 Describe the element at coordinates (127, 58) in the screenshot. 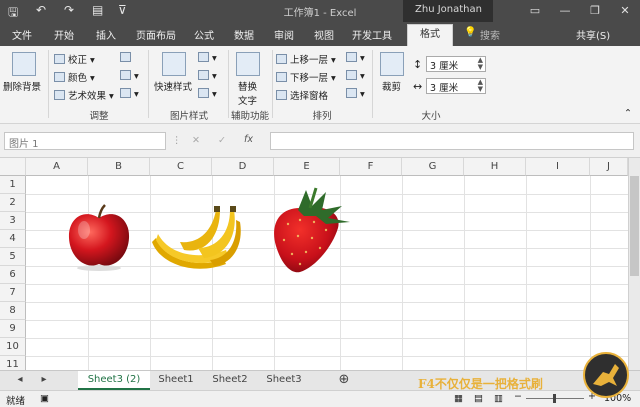

I see `compress-pictures-icon` at that location.